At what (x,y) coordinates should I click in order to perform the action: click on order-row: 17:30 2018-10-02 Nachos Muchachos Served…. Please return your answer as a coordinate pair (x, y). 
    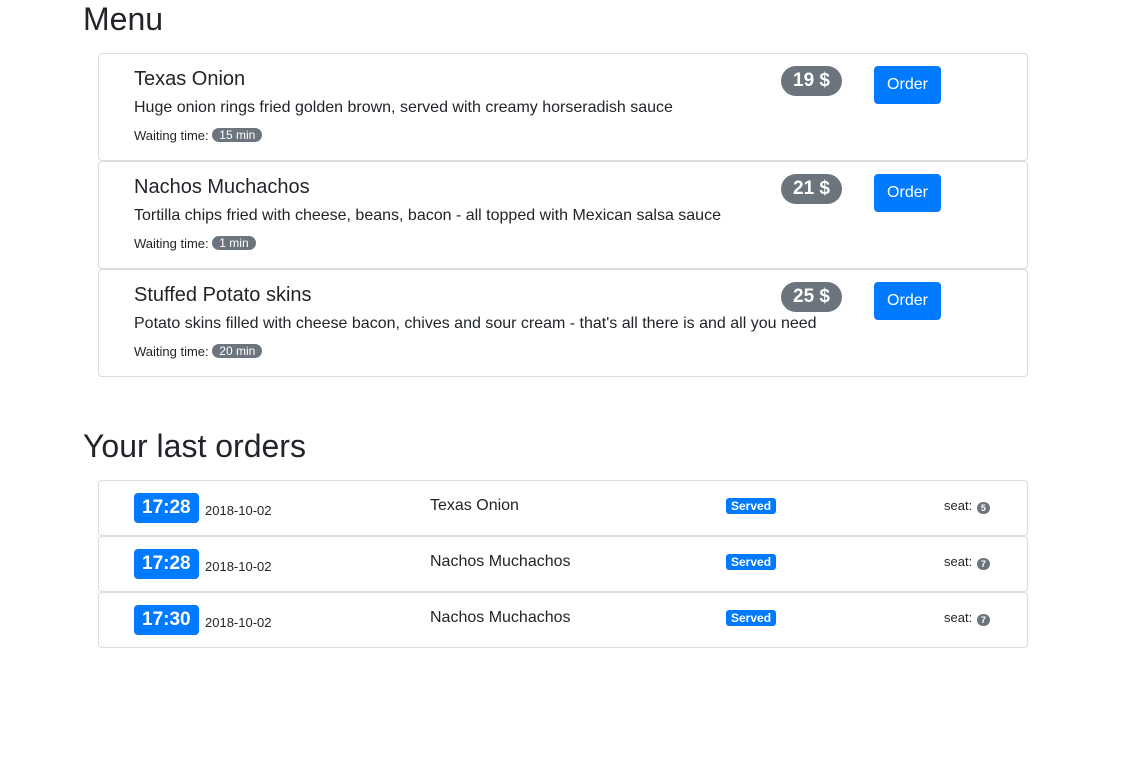
    Looking at the image, I should click on (563, 620).